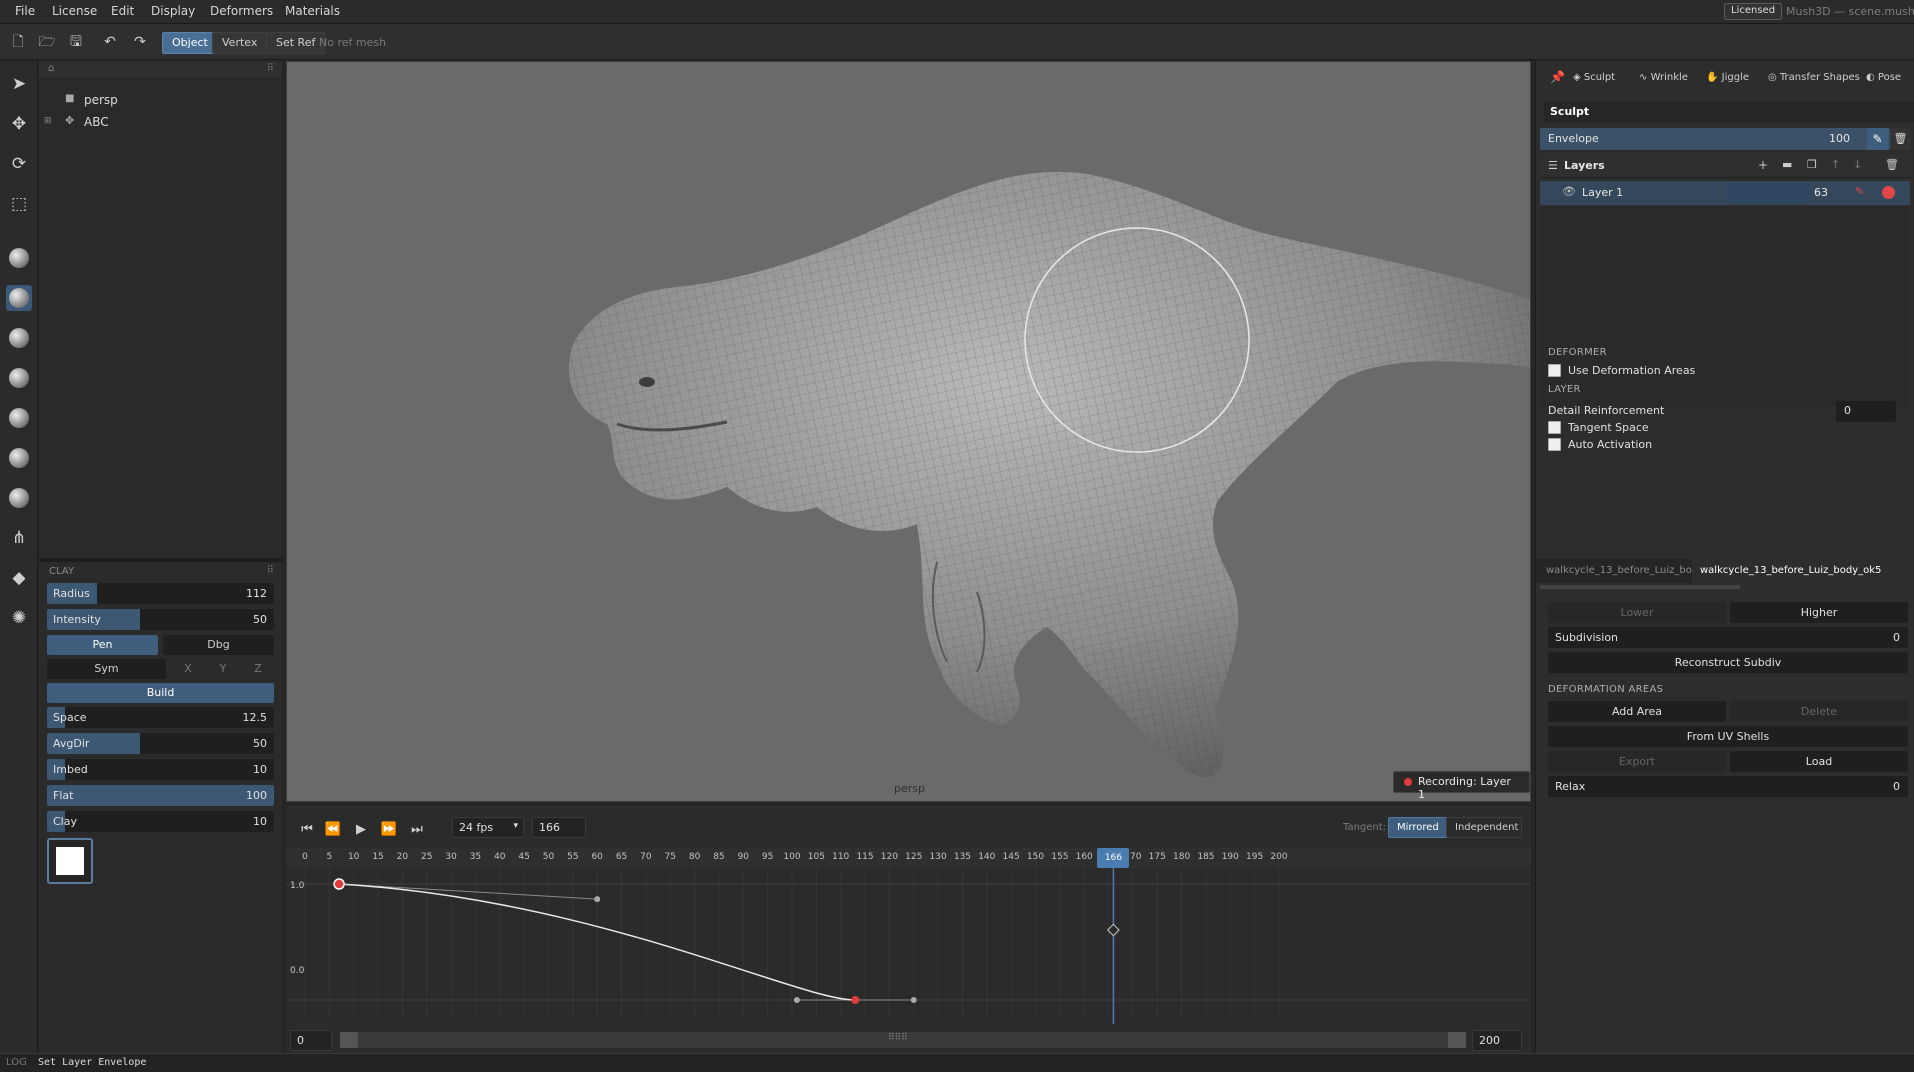 The image size is (1914, 1072). Describe the element at coordinates (1594, 77) in the screenshot. I see `tab-sculpt: ◈ Sculpt` at that location.